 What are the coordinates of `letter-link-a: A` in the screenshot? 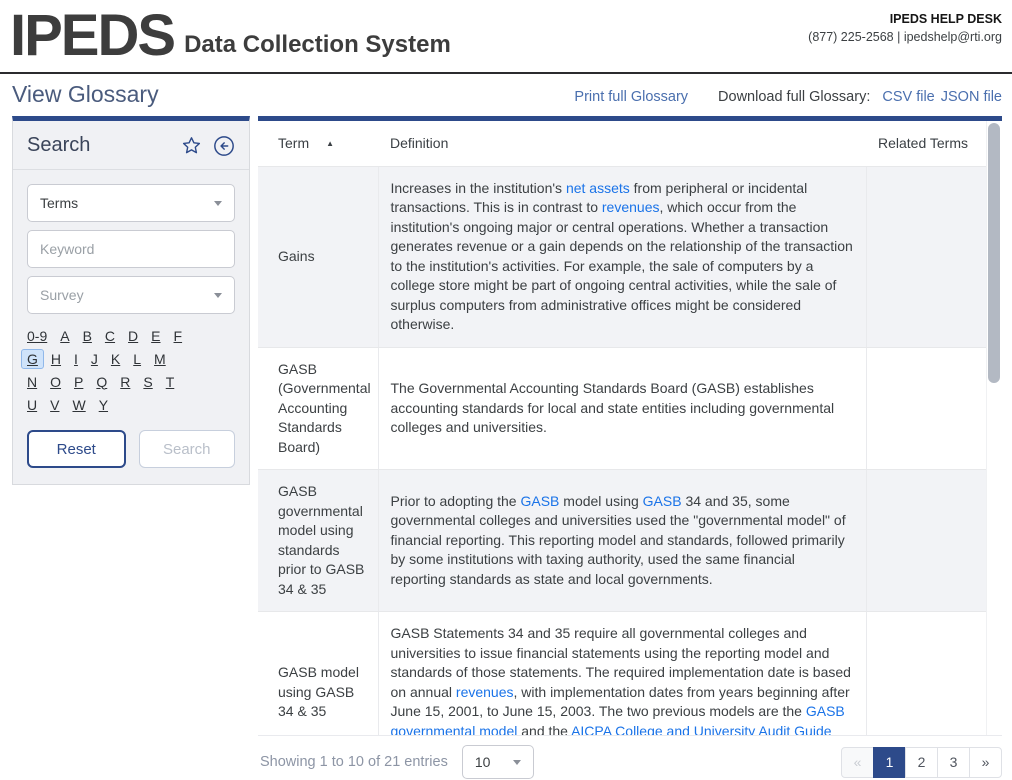 It's located at (64, 336).